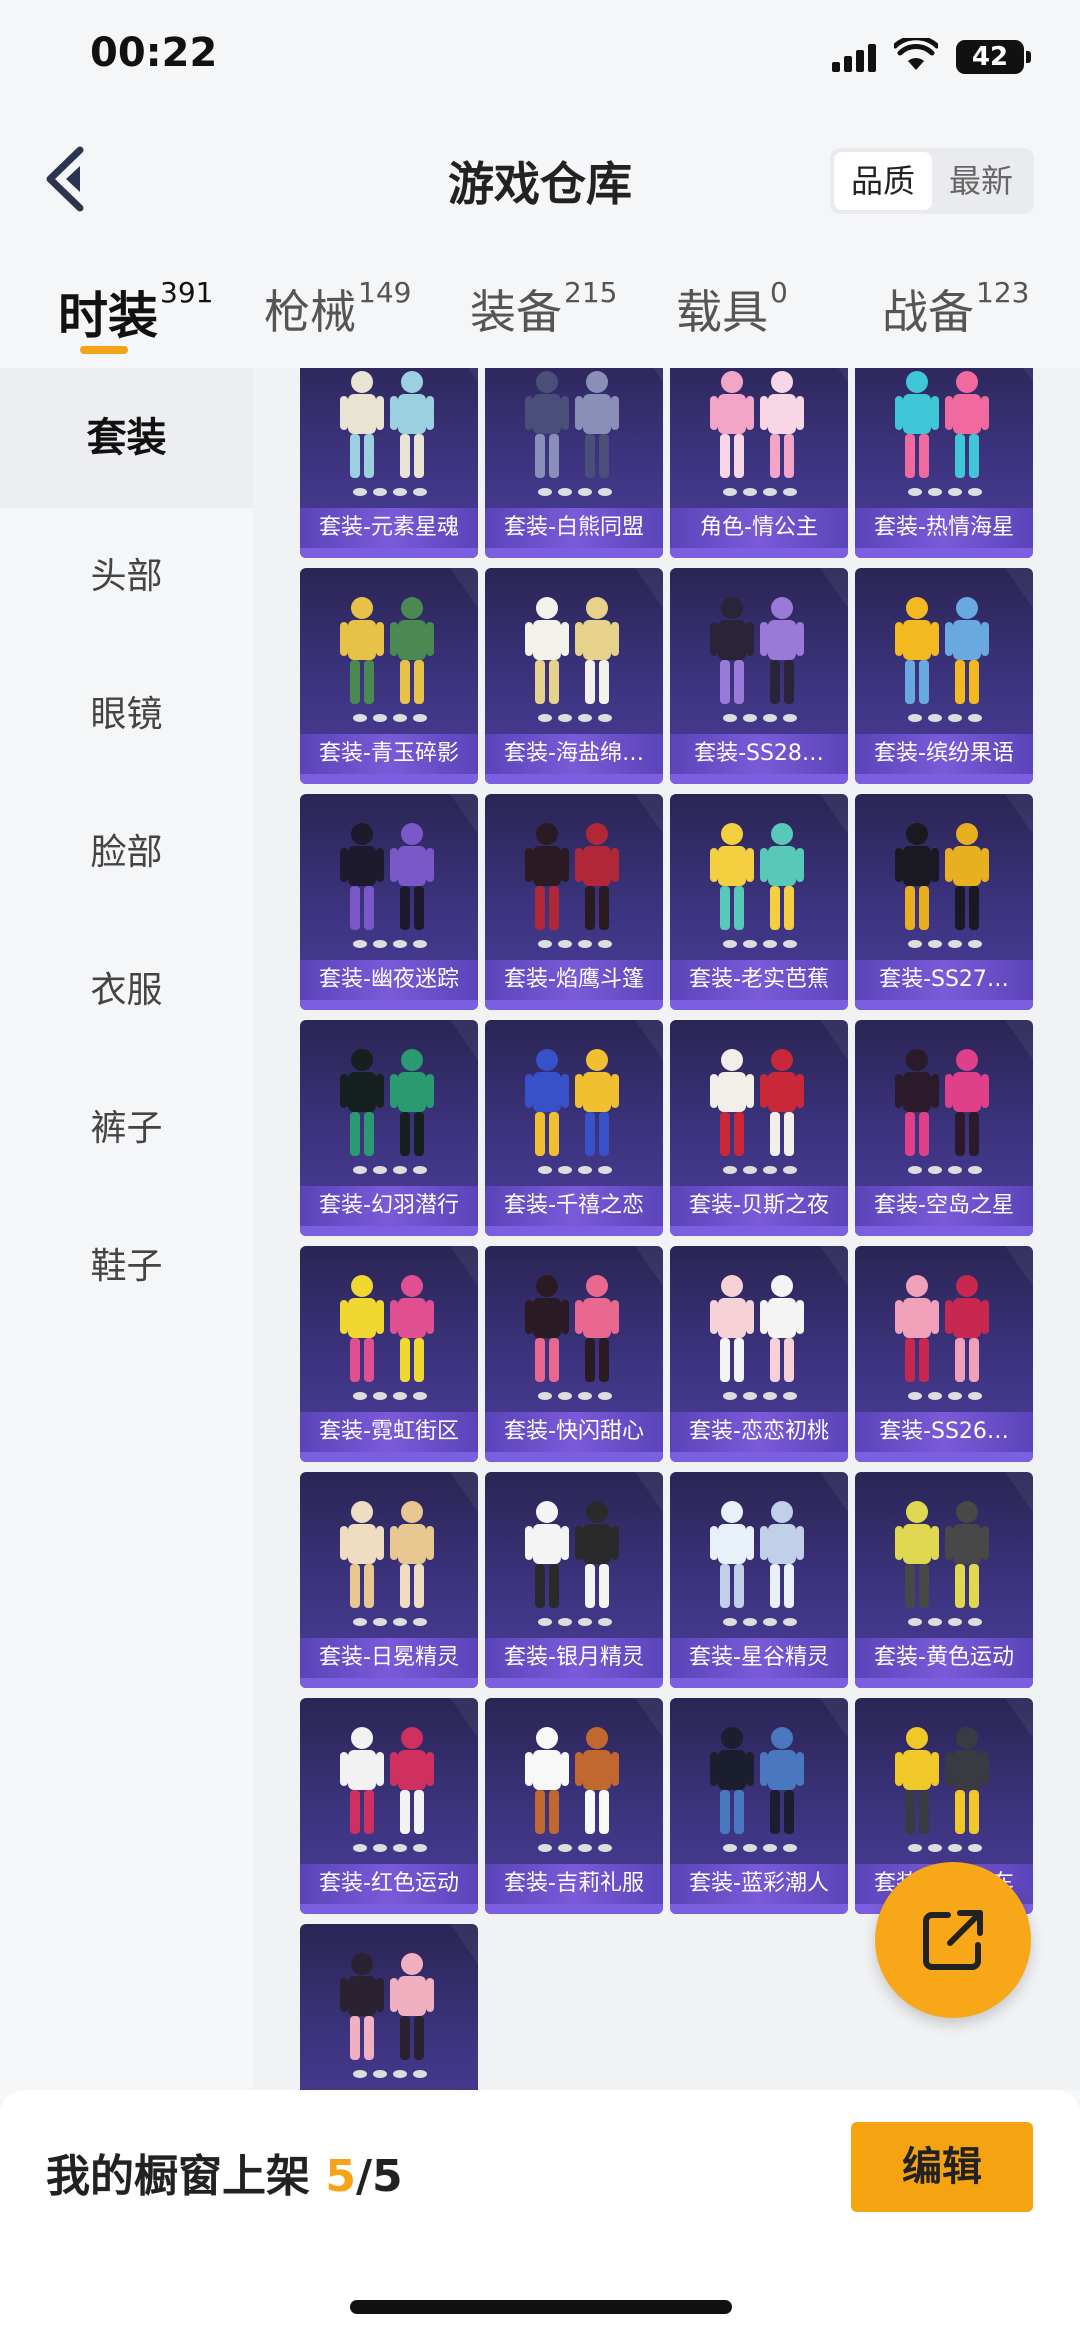 The width and height of the screenshot is (1080, 2339). What do you see at coordinates (759, 1658) in the screenshot?
I see `item-card-label: 套装-星谷精灵` at bounding box center [759, 1658].